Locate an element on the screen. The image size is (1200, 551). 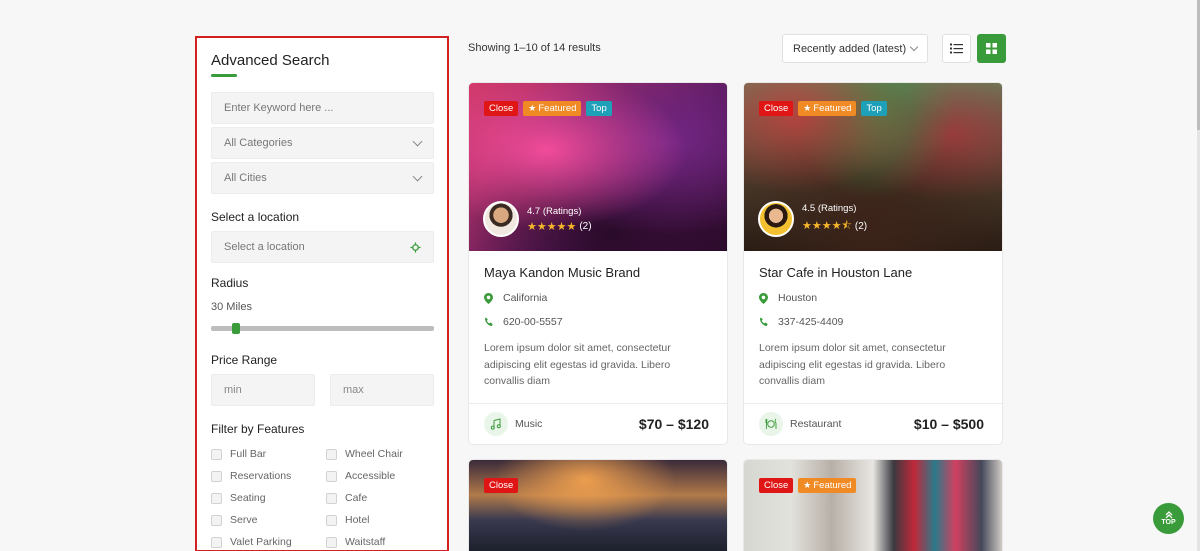
location-label: Select a location is located at coordinates (255, 217).